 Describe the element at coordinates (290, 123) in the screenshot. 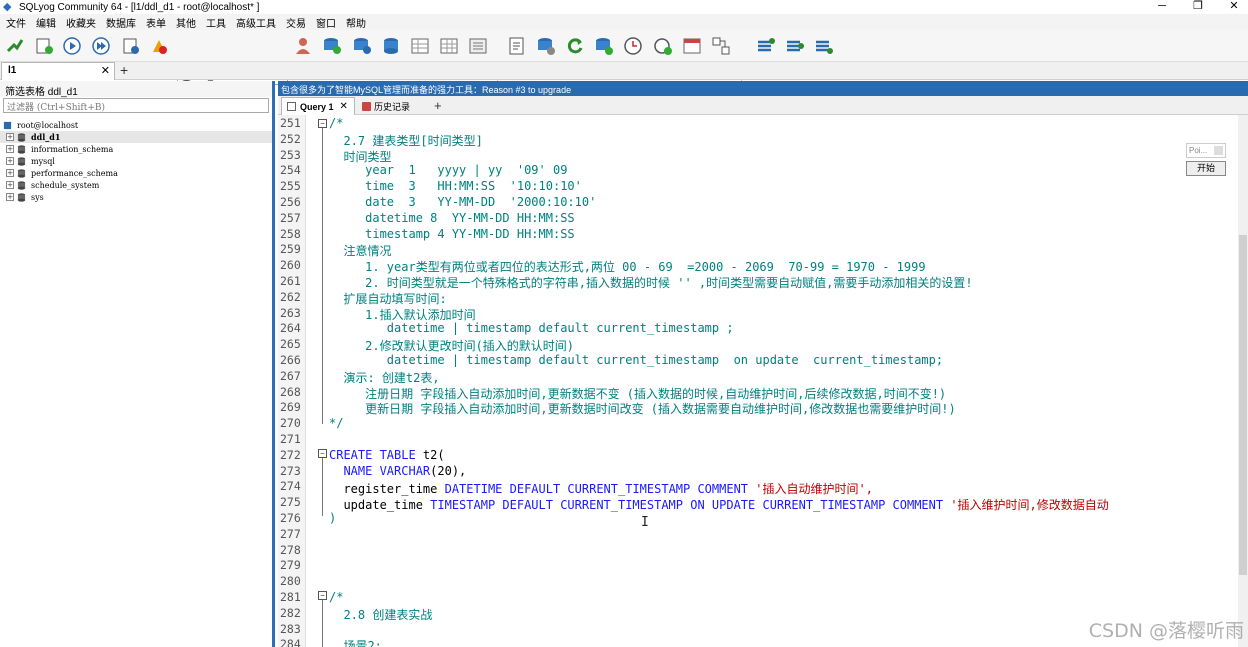

I see `line-number: 251` at that location.